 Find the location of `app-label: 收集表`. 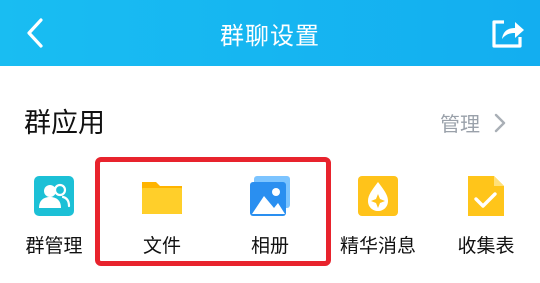

app-label: 收集表 is located at coordinates (486, 246).